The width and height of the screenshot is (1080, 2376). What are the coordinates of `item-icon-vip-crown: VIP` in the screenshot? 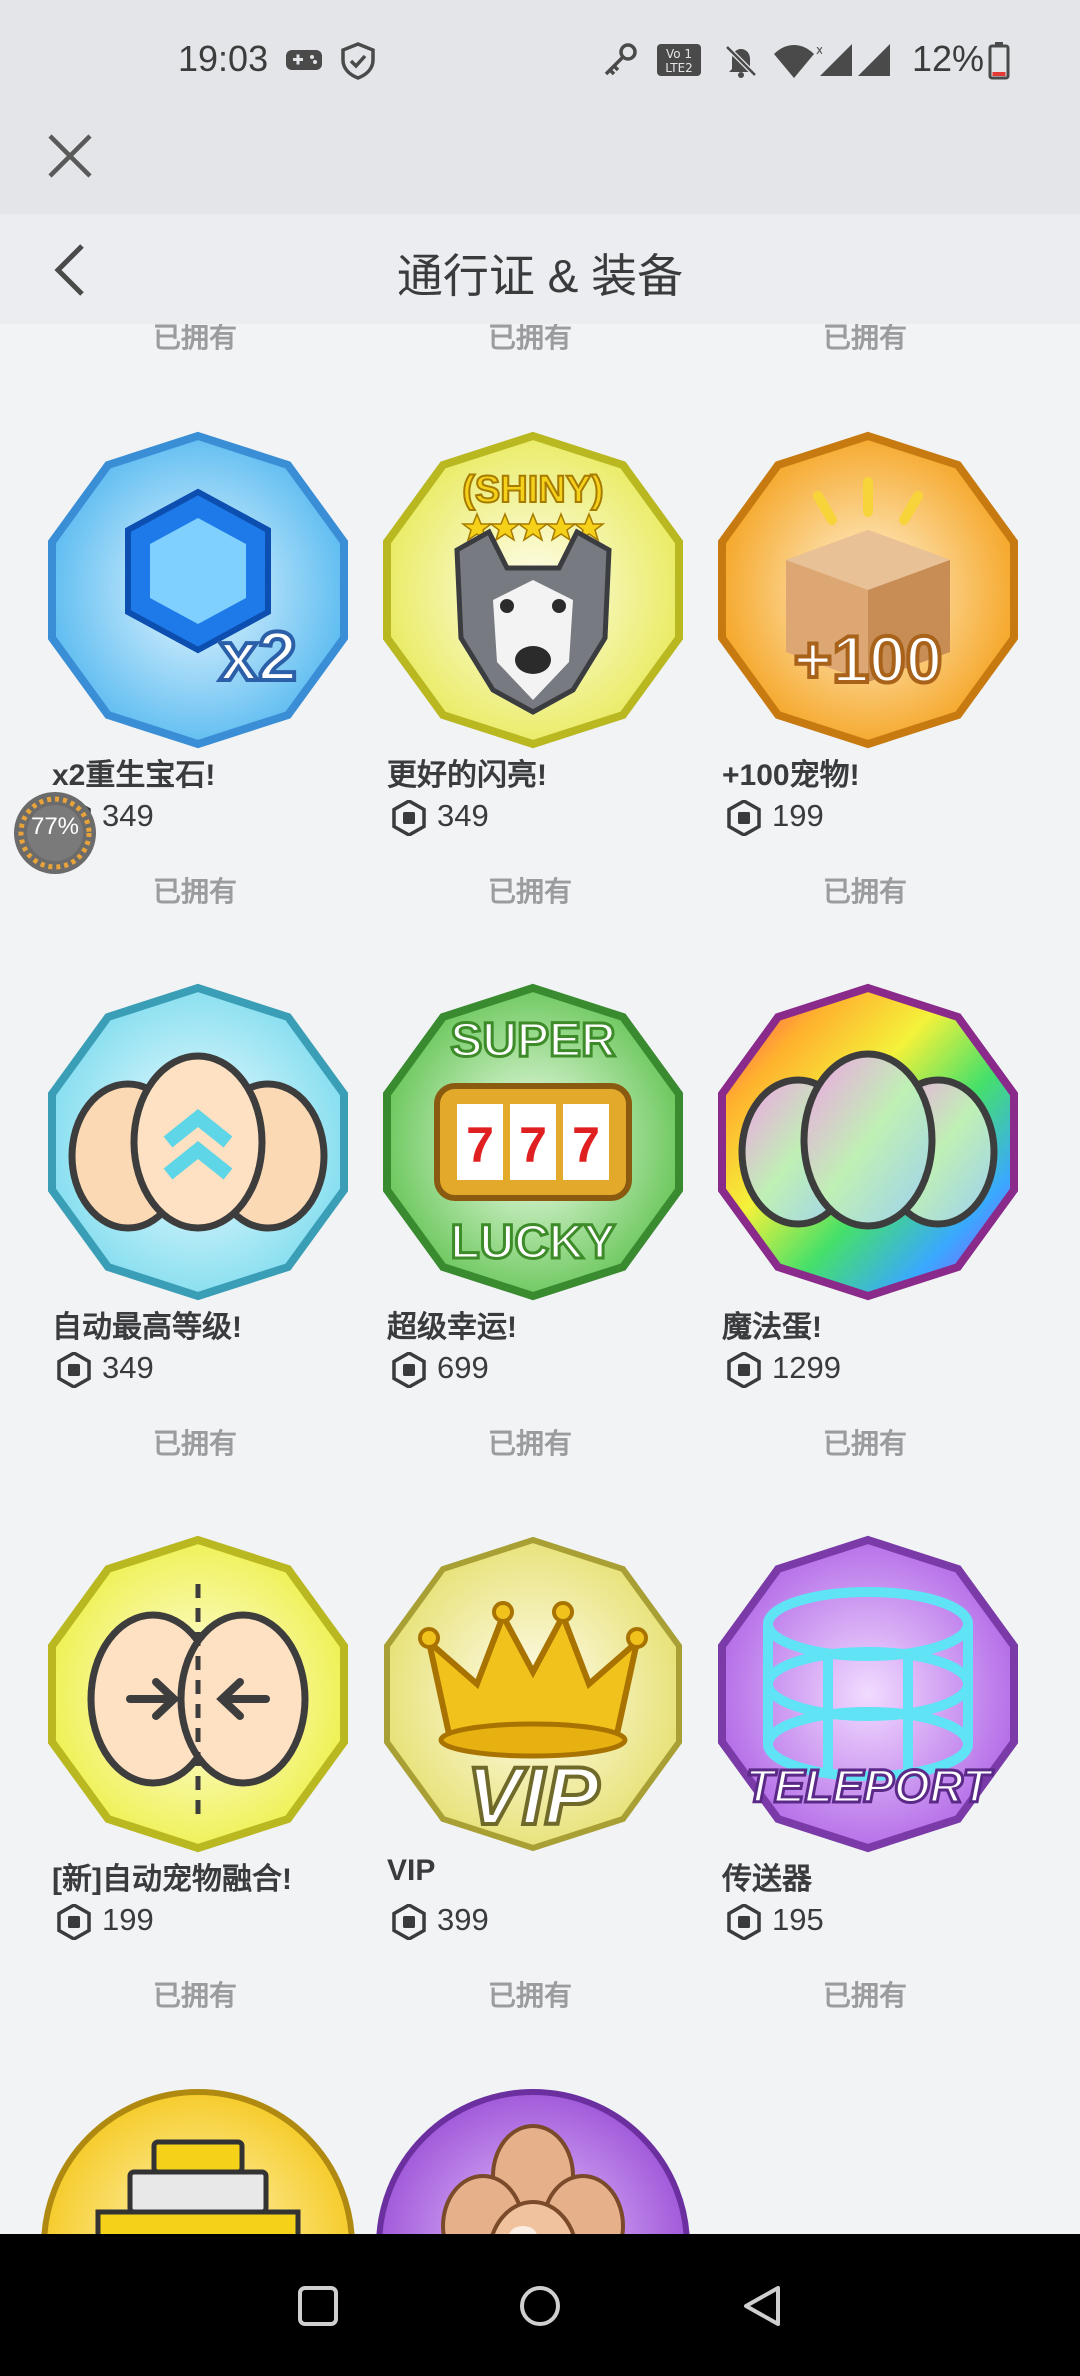 It's located at (533, 1694).